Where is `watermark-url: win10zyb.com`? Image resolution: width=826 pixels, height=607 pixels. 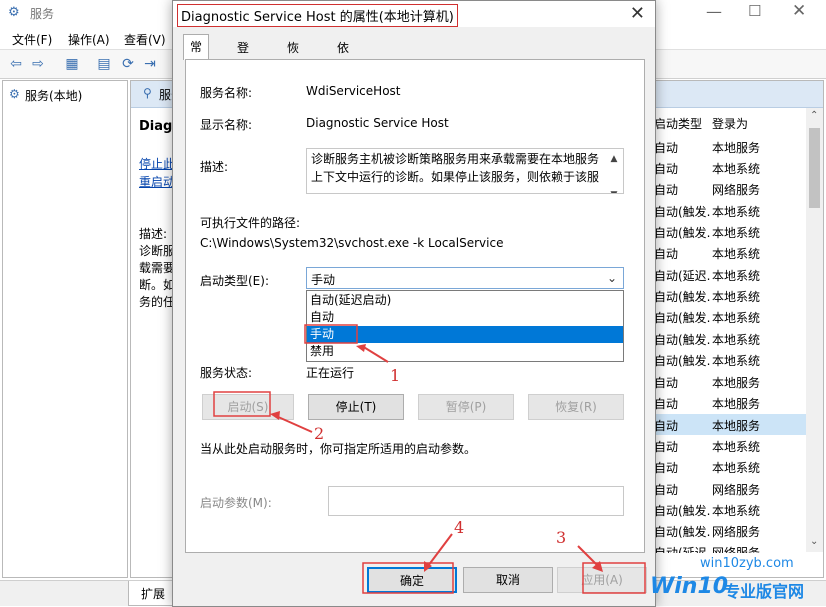 watermark-url: win10zyb.com is located at coordinates (747, 563).